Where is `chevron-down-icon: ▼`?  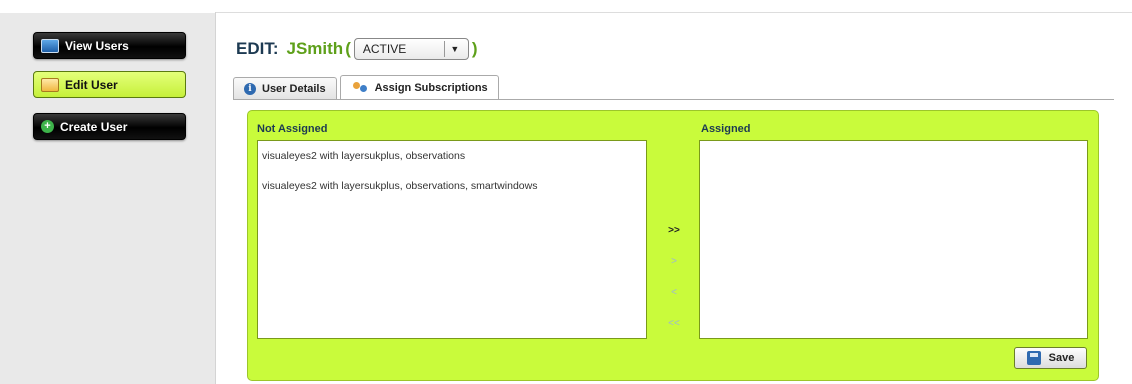
chevron-down-icon: ▼ is located at coordinates (454, 49).